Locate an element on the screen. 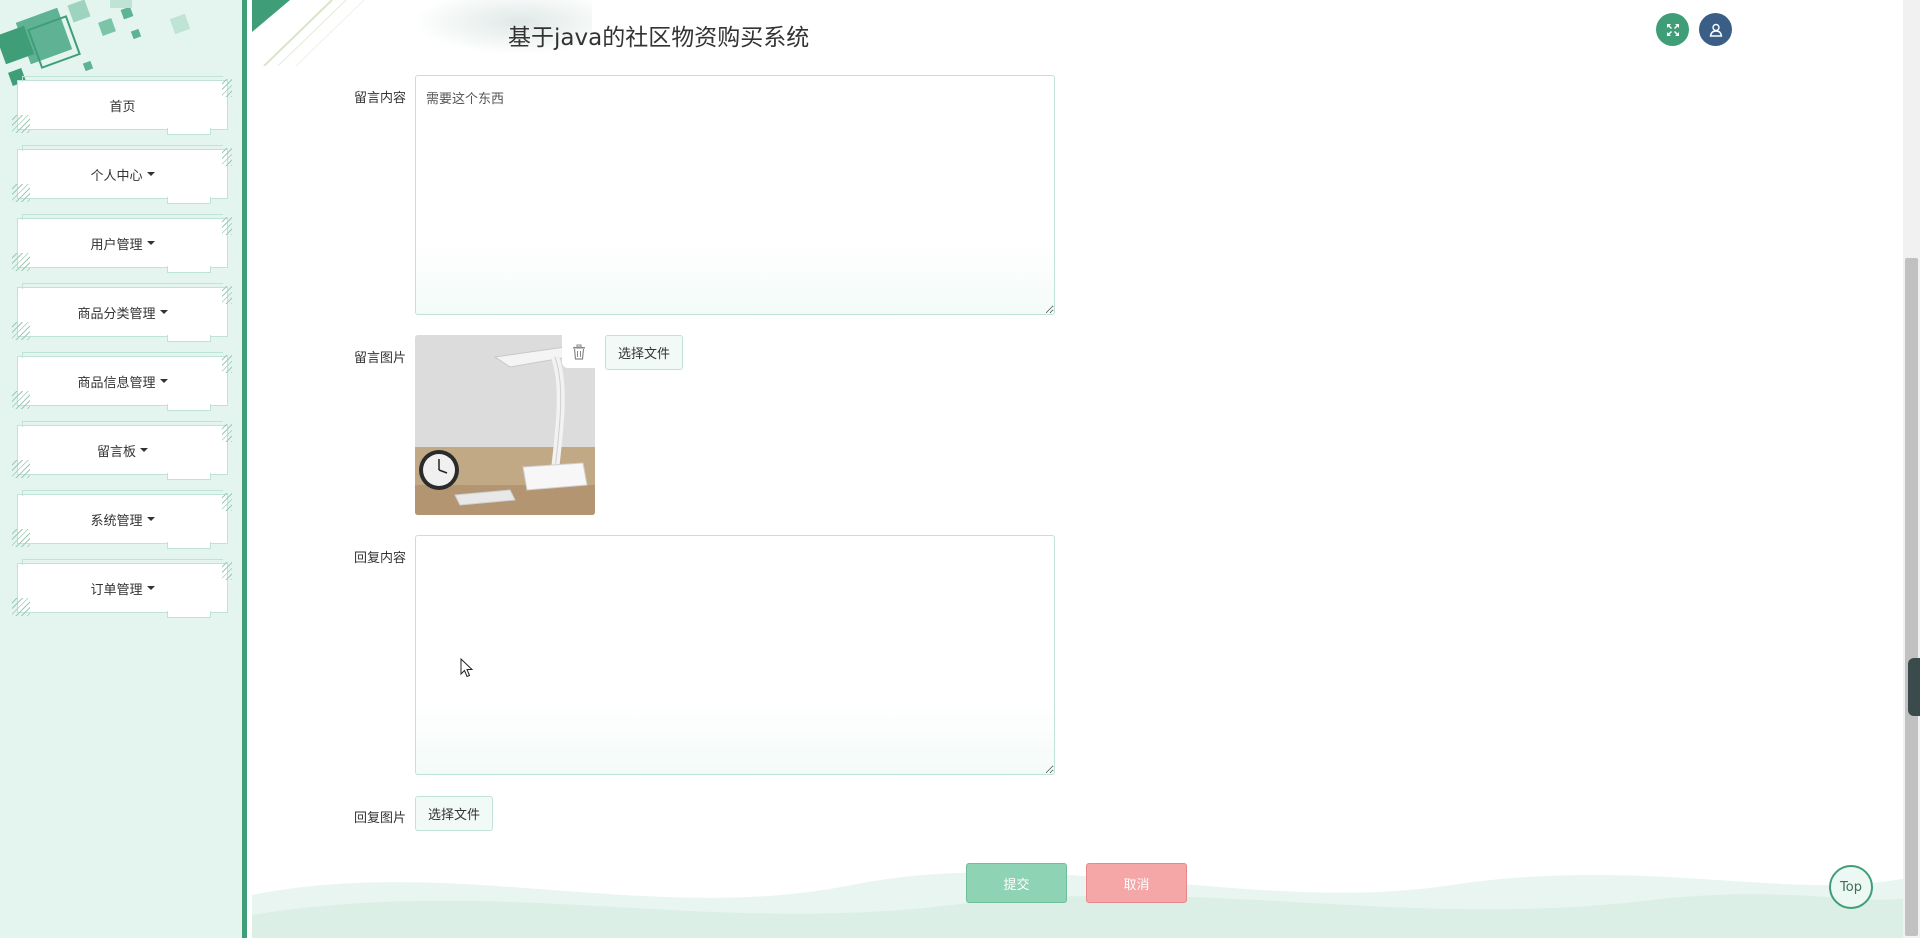 The image size is (1920, 938). scrollbar-thumb is located at coordinates (1911, 597).